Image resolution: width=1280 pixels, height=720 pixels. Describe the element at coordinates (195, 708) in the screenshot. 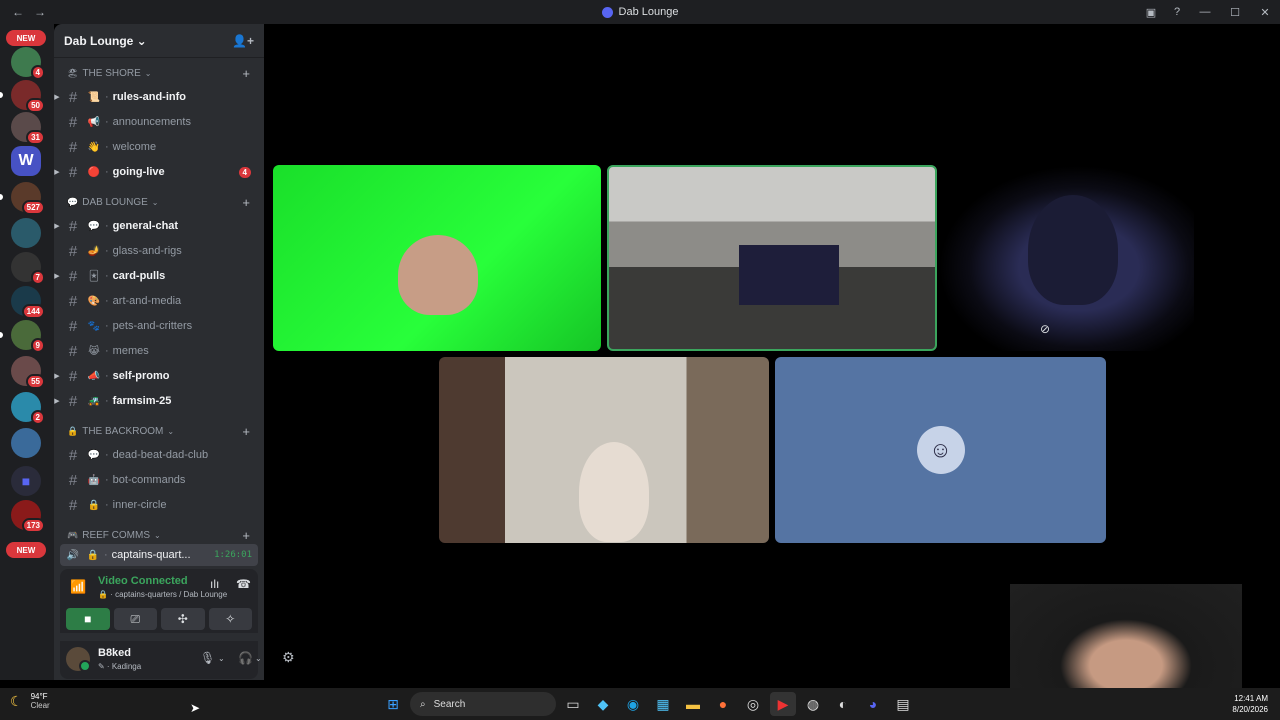

I see `mouse-cursor-icon: ➤` at that location.